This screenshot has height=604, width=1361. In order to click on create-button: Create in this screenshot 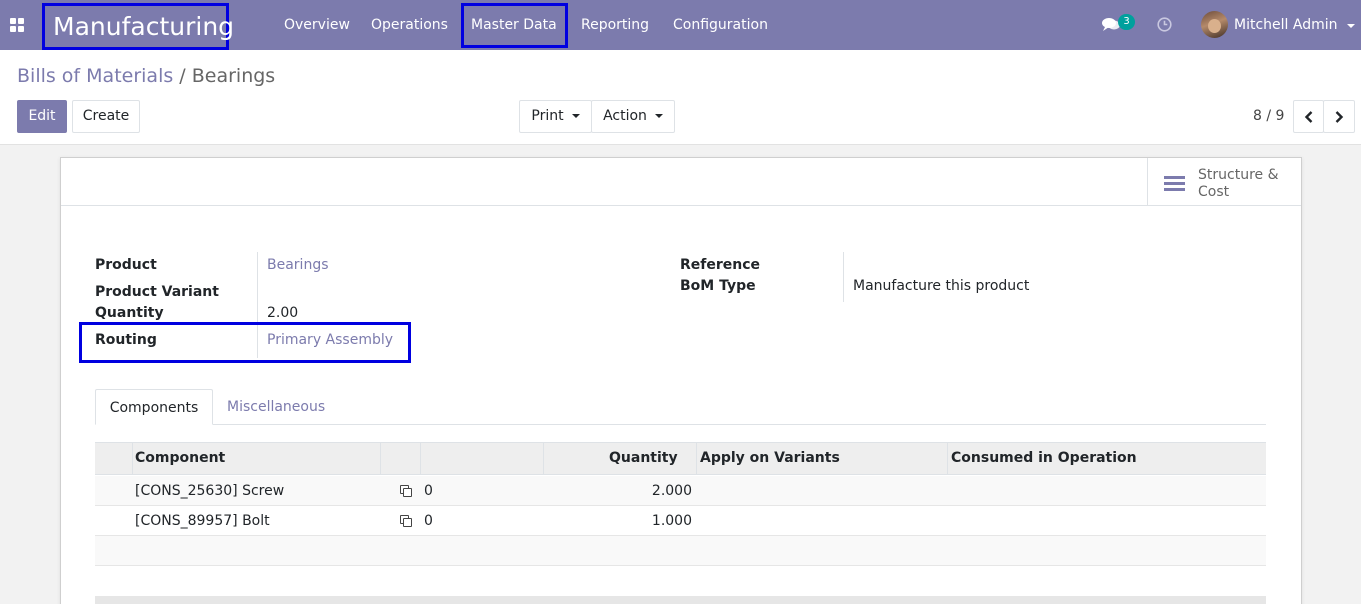, I will do `click(106, 116)`.